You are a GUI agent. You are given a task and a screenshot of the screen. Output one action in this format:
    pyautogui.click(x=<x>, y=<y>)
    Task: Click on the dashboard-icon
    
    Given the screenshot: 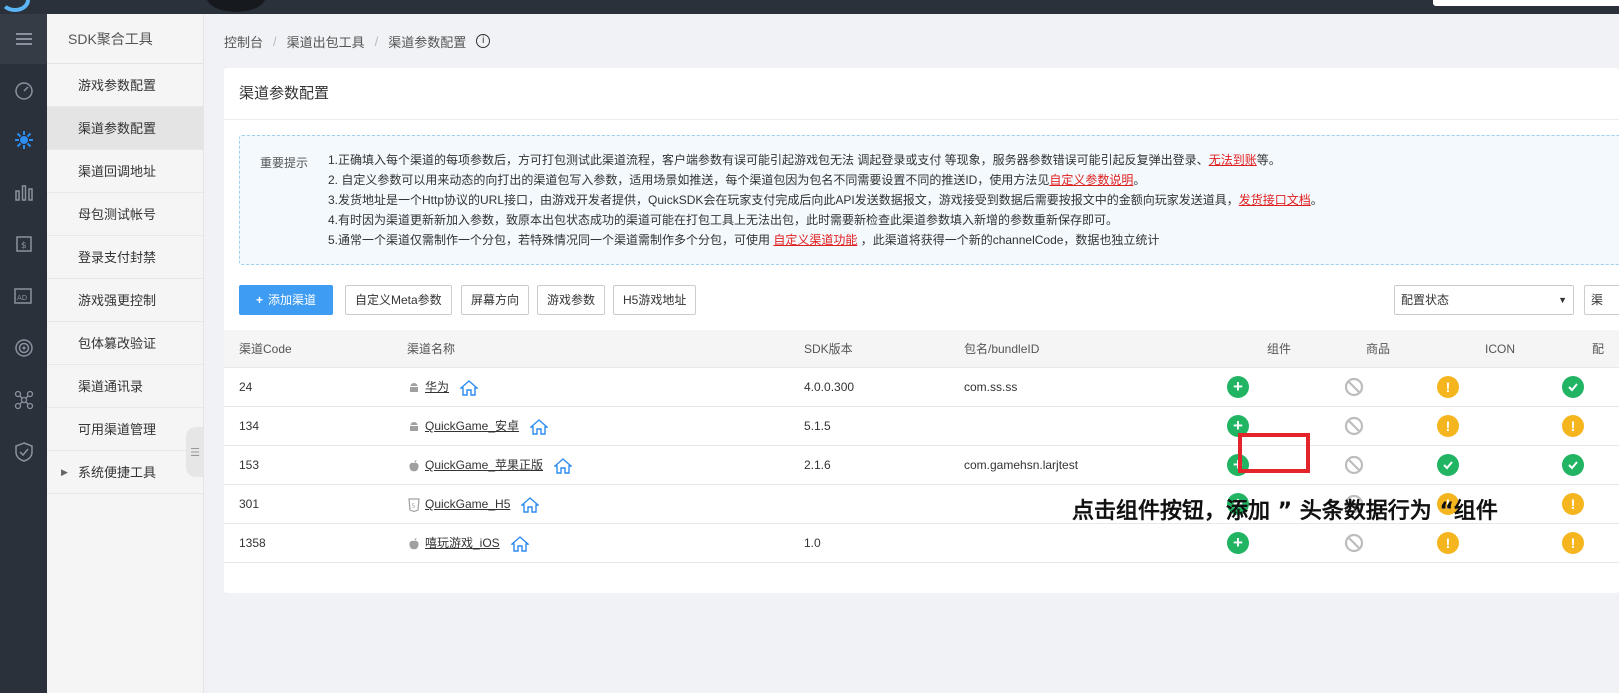 What is the action you would take?
    pyautogui.click(x=23, y=90)
    